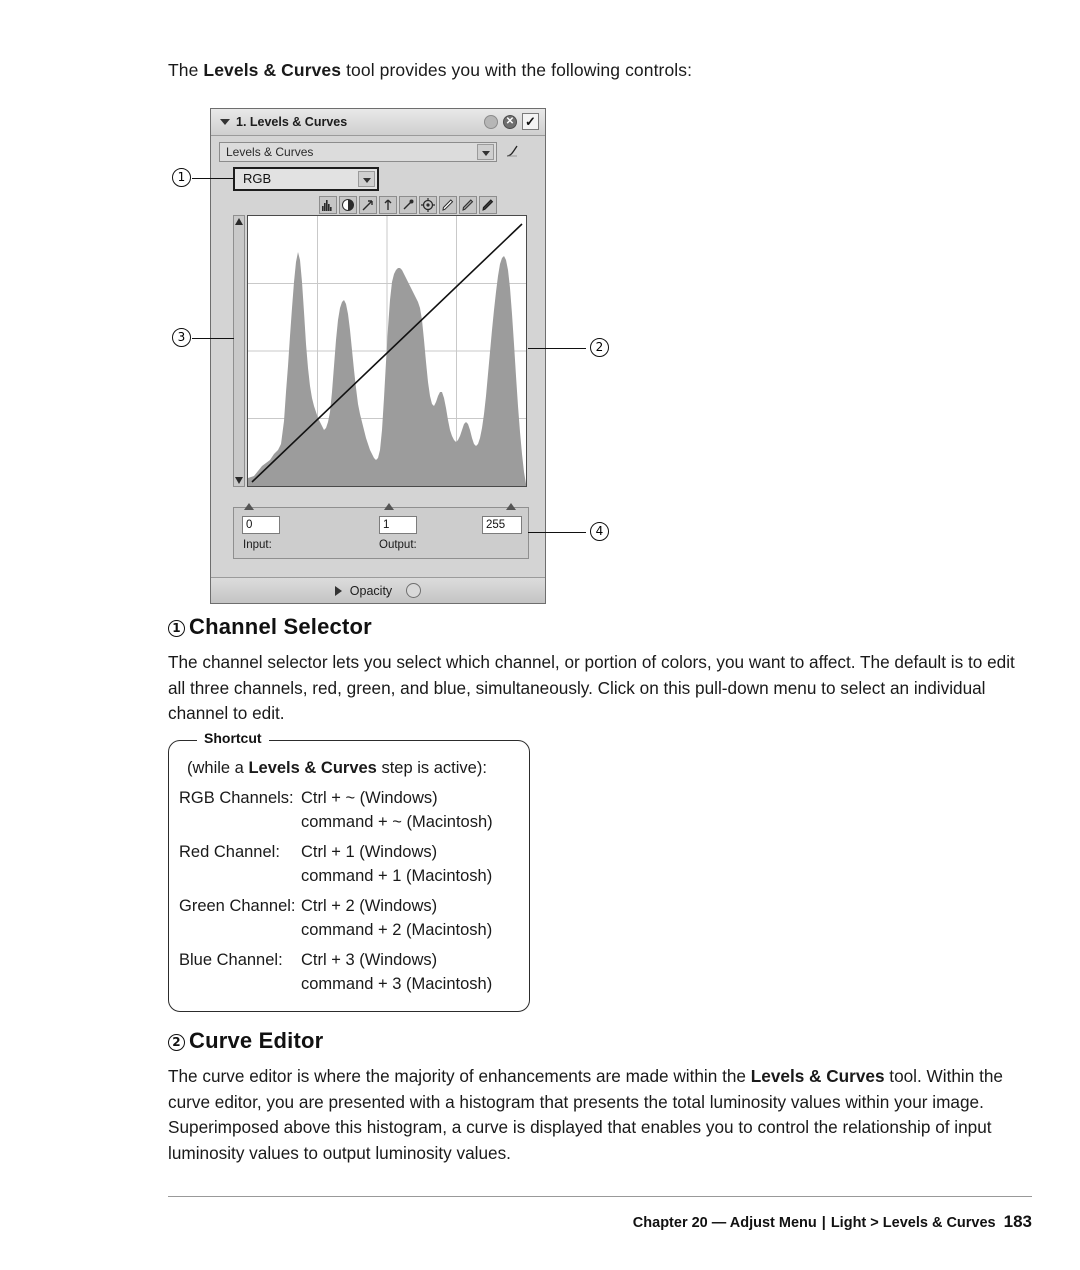 This screenshot has height=1270, width=1080. I want to click on triangle-right-icon, so click(338, 590).